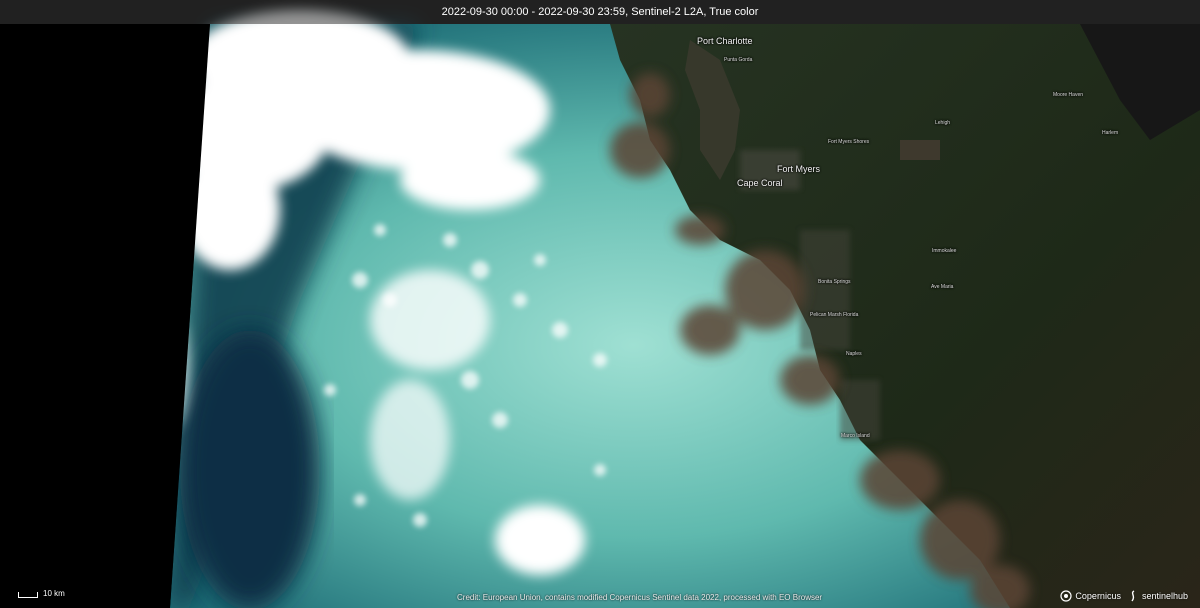  What do you see at coordinates (942, 287) in the screenshot?
I see `place-label-ave-maria: Ave Maria` at bounding box center [942, 287].